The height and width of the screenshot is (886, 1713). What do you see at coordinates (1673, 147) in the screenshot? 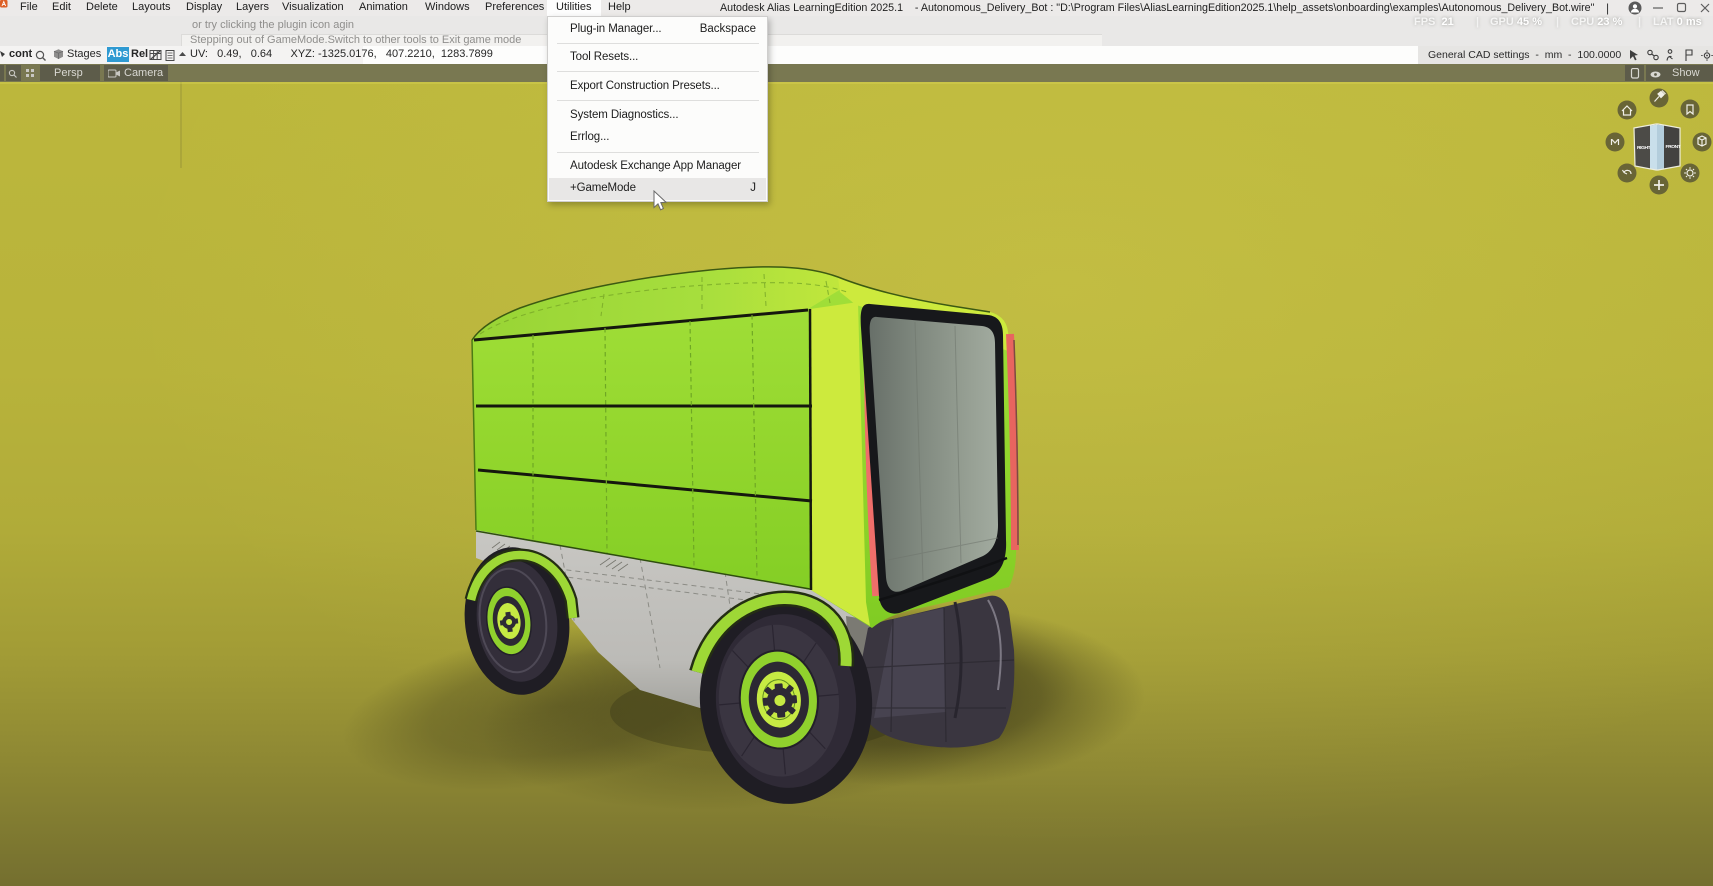
I see `svg-text: FRONT` at bounding box center [1673, 147].